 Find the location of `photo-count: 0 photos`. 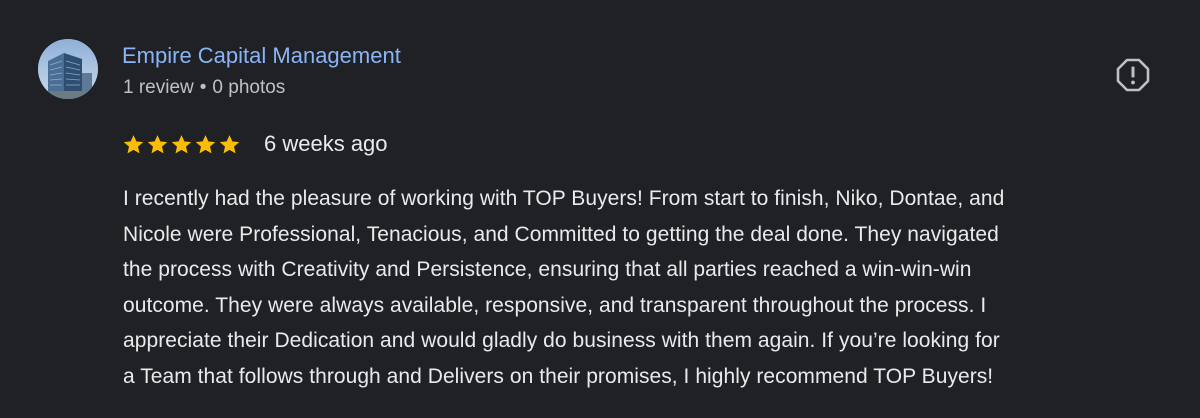

photo-count: 0 photos is located at coordinates (249, 87).